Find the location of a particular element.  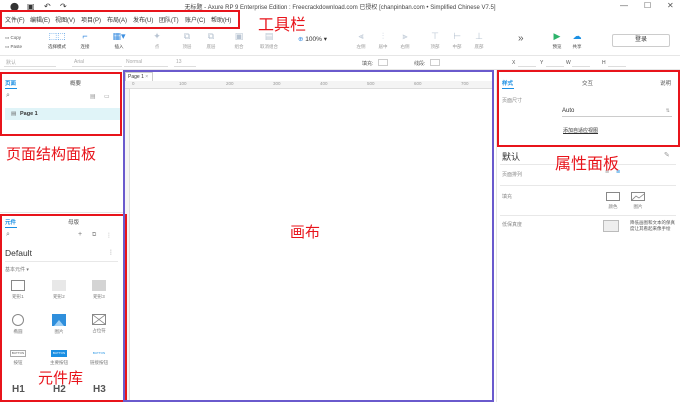

group-label: 组合 is located at coordinates (239, 46).